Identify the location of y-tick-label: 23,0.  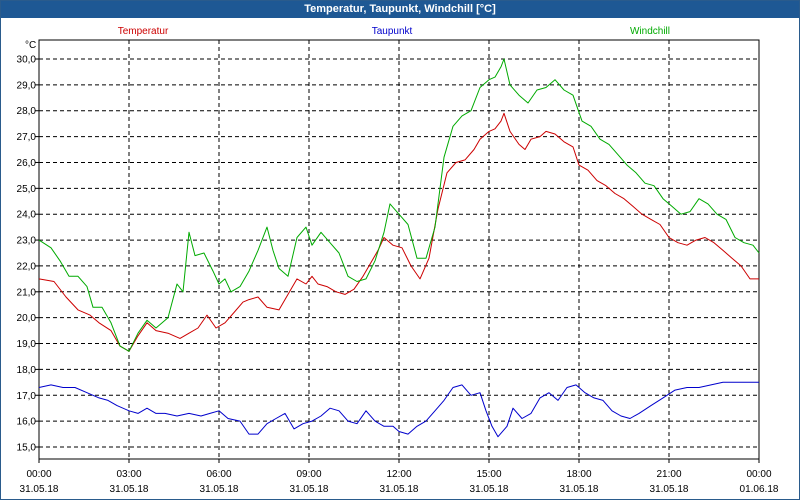
(27, 241).